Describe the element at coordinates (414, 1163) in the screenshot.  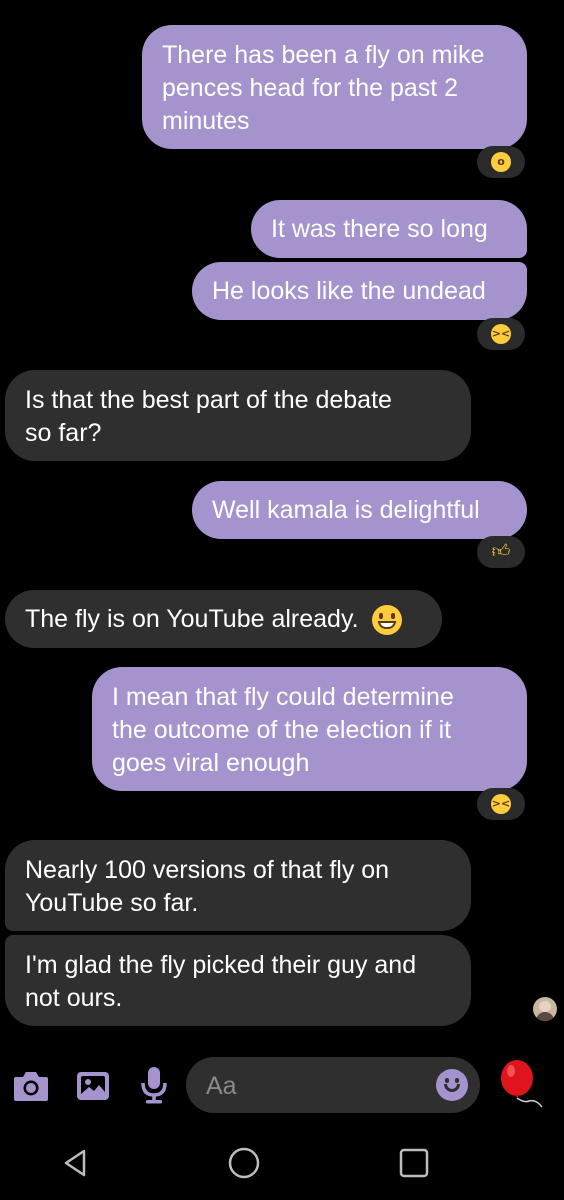
I see `recents-icon` at that location.